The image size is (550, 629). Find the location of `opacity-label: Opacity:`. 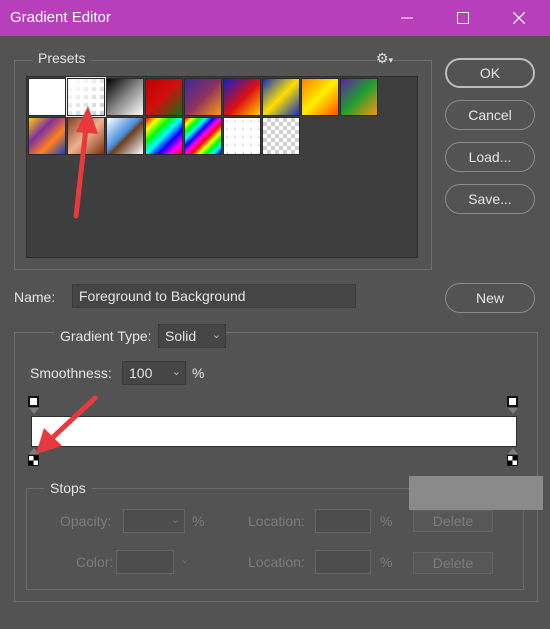

opacity-label: Opacity: is located at coordinates (86, 521).